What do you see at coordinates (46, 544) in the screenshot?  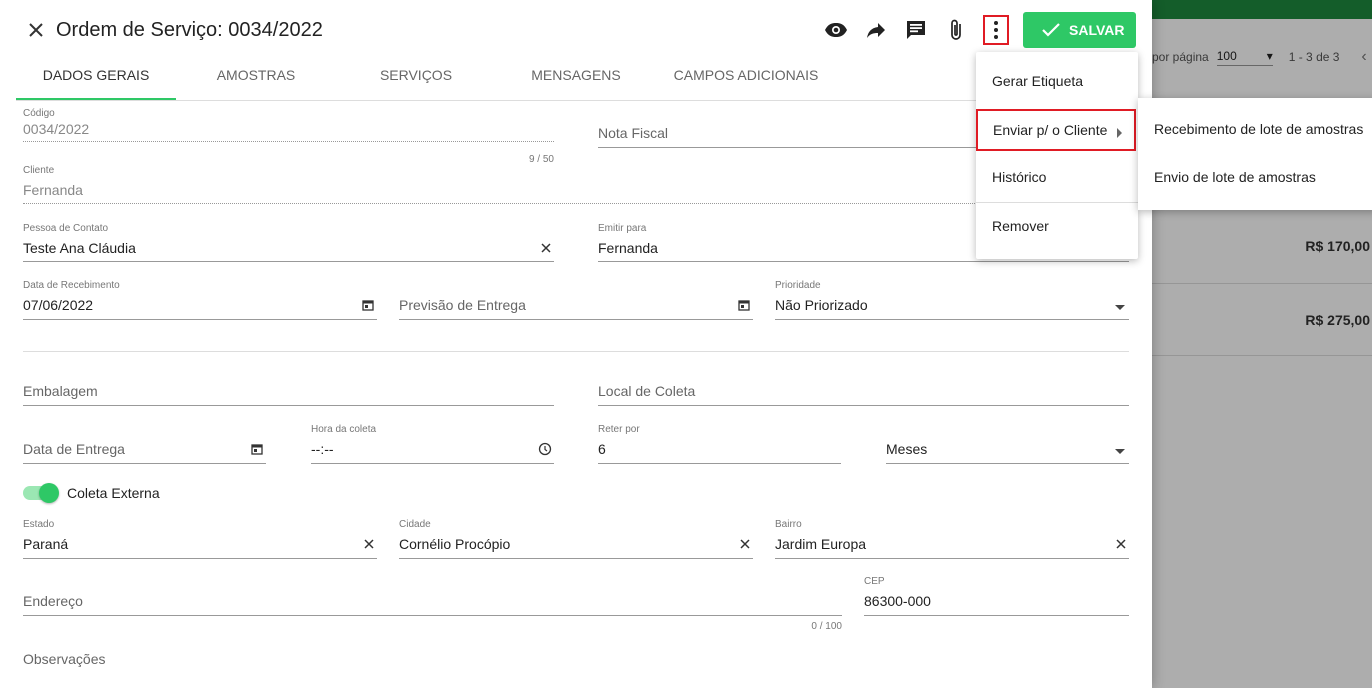 I see `estado-value: Paraná` at bounding box center [46, 544].